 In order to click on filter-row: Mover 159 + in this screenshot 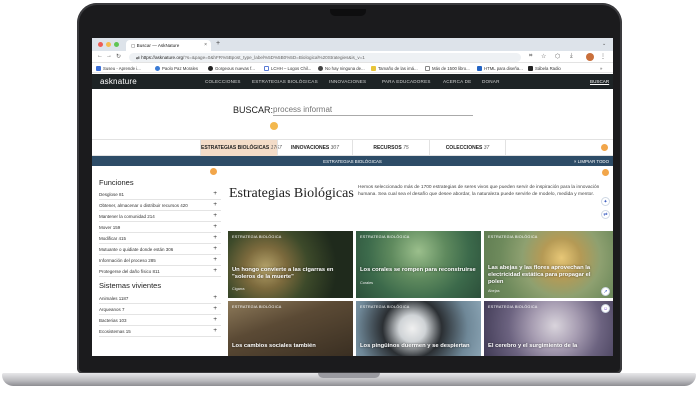, I will do `click(160, 227)`.